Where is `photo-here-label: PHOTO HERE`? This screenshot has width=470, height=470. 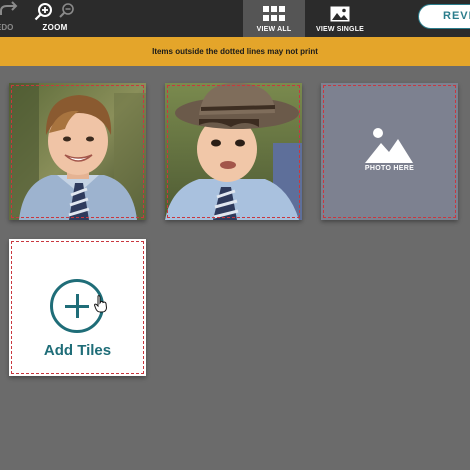 photo-here-label: PHOTO HERE is located at coordinates (389, 168).